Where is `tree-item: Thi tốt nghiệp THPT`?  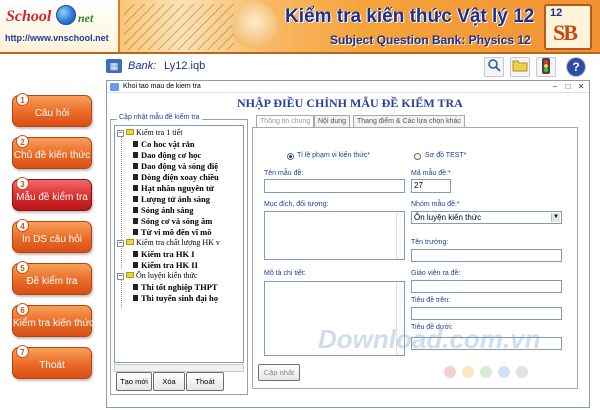 tree-item: Thi tốt nghiệp THPT is located at coordinates (175, 287).